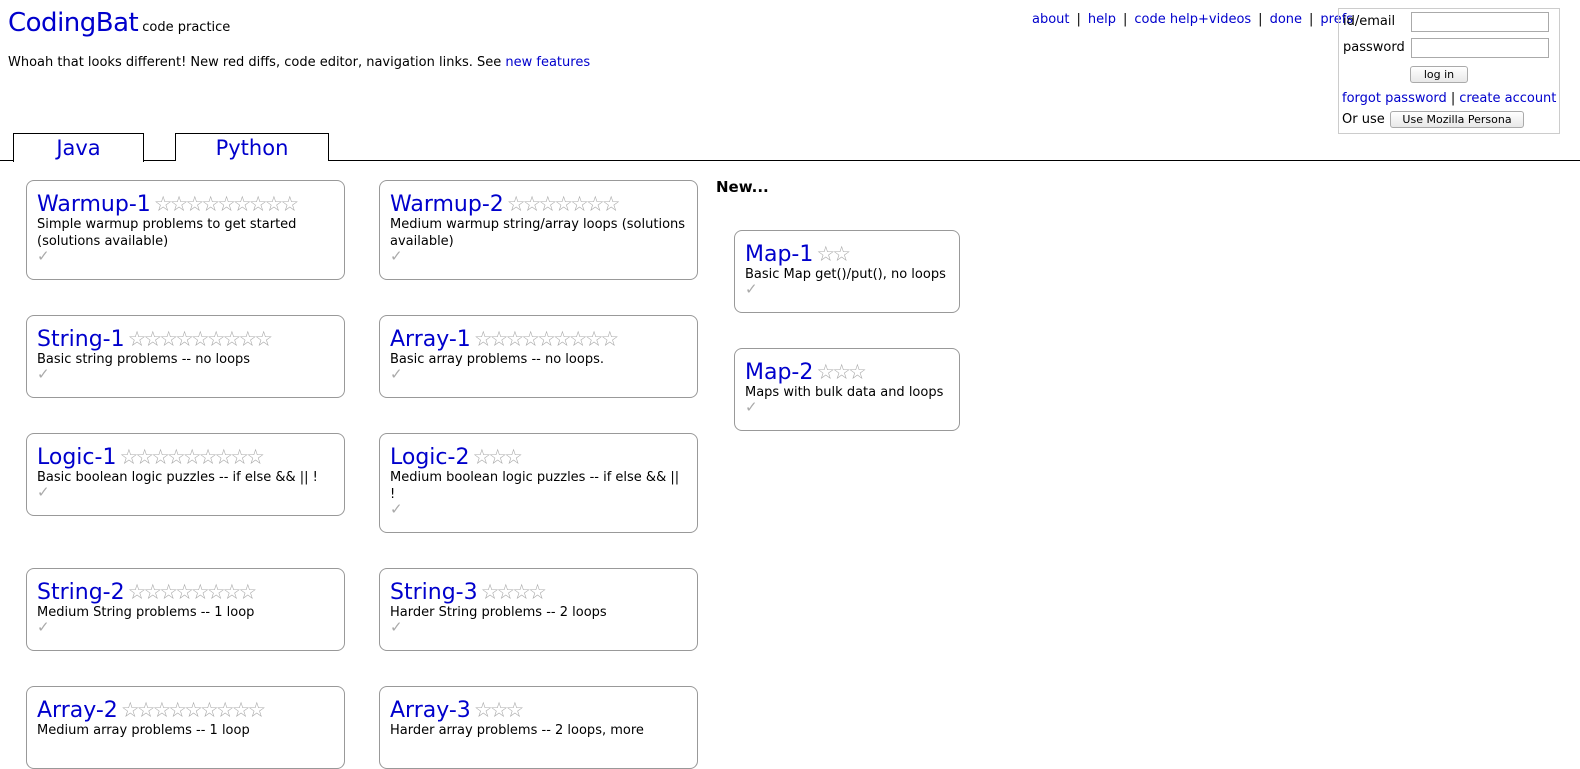  I want to click on id-email-label: id/email, so click(1369, 21).